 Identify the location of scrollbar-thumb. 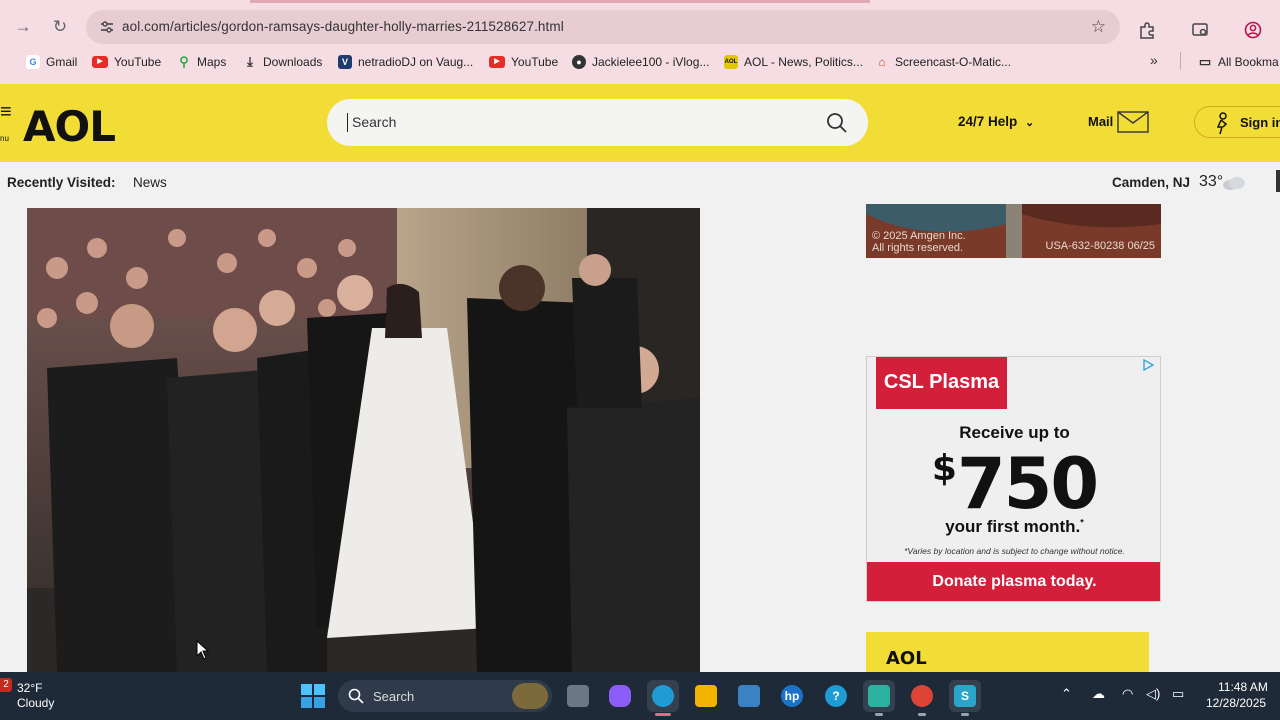
(1278, 181).